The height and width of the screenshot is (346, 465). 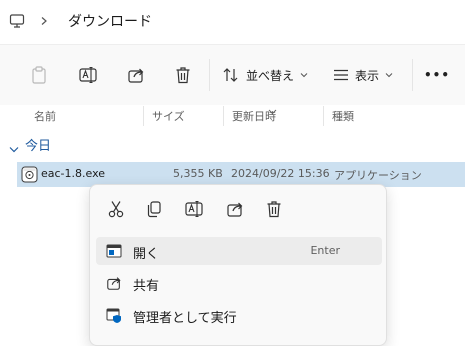 I want to click on file-date: 2024/09/22 15:36, so click(x=280, y=173).